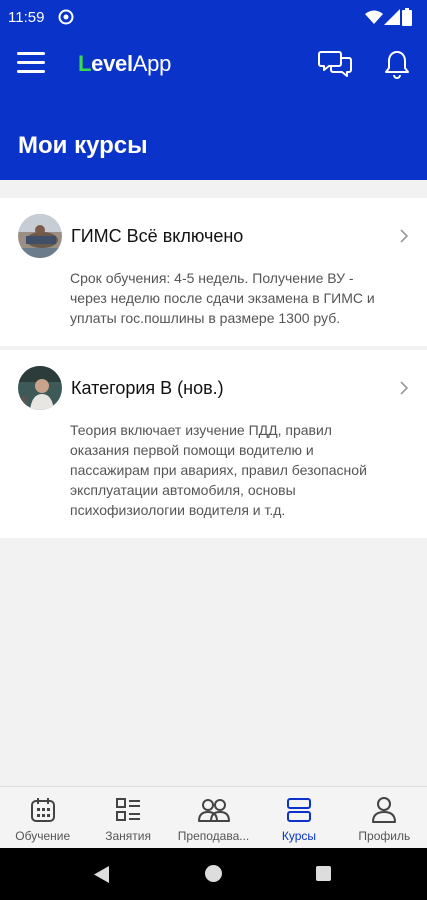 The height and width of the screenshot is (900, 427). What do you see at coordinates (397, 64) in the screenshot?
I see `bell-icon` at bounding box center [397, 64].